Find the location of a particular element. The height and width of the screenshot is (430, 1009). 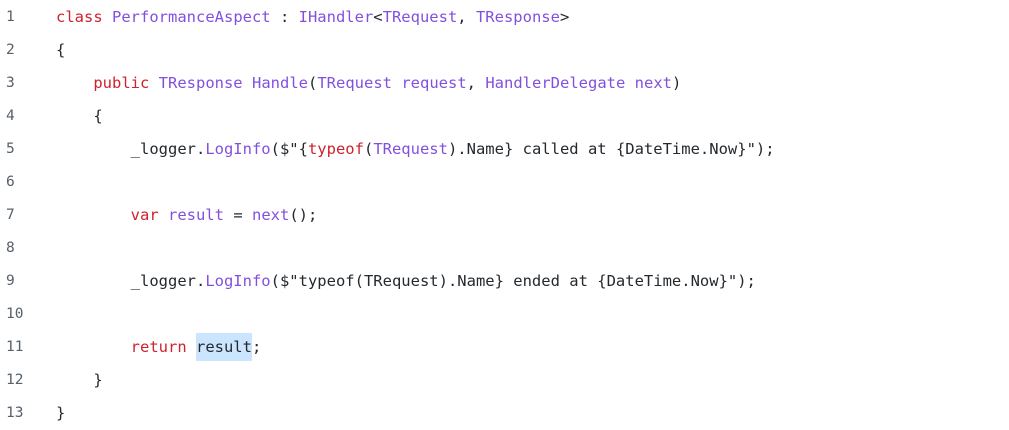

code-token: ($"{ is located at coordinates (289, 149).